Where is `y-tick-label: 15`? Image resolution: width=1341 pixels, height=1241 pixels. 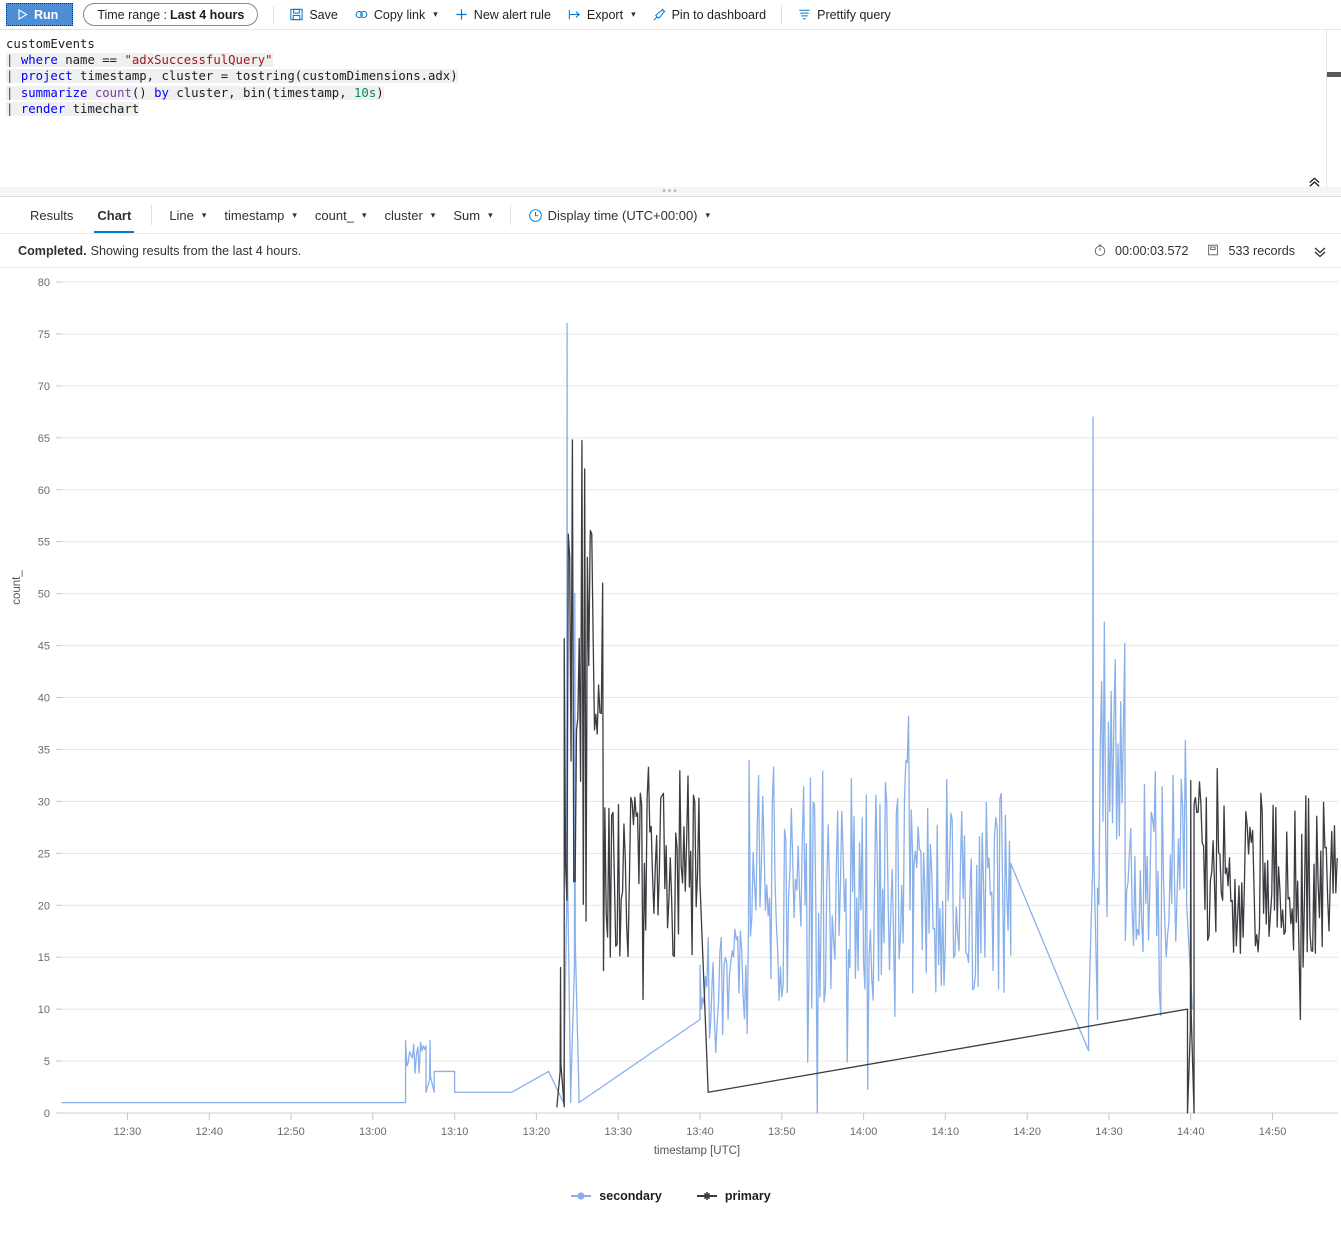 y-tick-label: 15 is located at coordinates (44, 958).